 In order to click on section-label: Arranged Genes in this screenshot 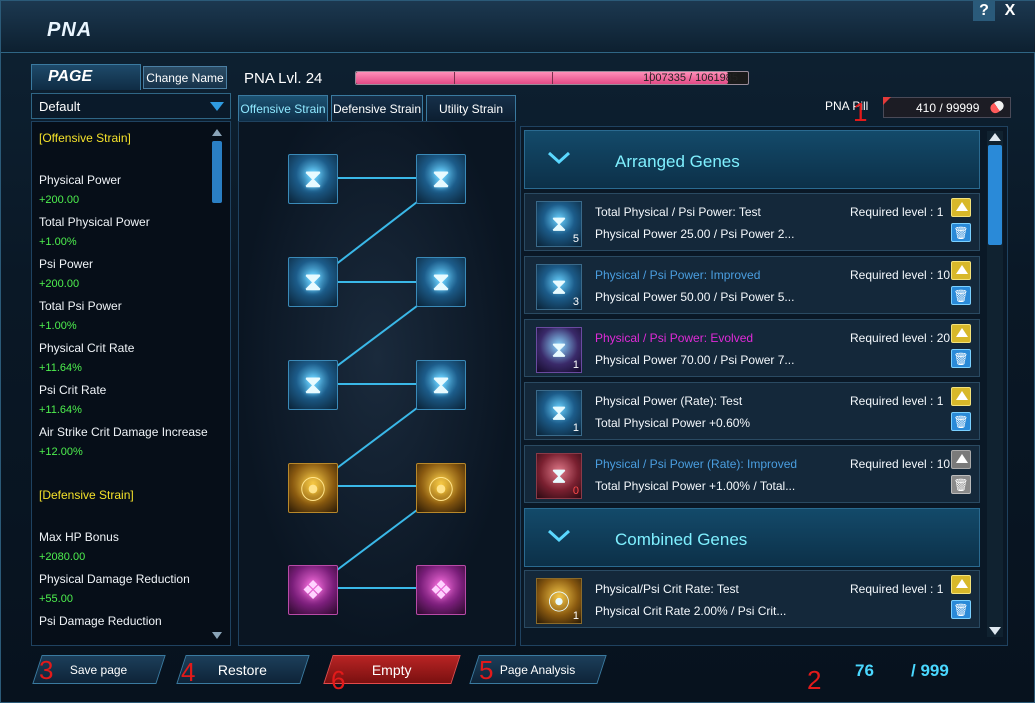, I will do `click(677, 161)`.